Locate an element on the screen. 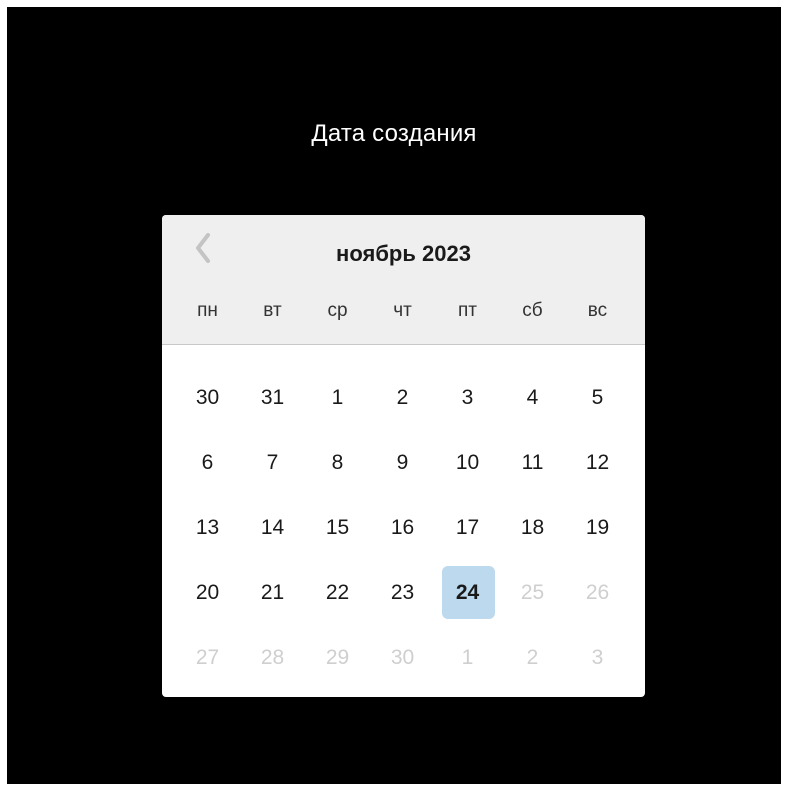 Image resolution: width=788 pixels, height=791 pixels. calendar-day-number: 9 is located at coordinates (402, 462).